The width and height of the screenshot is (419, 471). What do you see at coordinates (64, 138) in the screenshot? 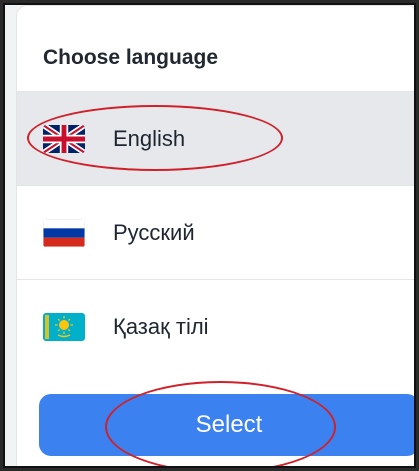
I see `uk-flag-icon` at bounding box center [64, 138].